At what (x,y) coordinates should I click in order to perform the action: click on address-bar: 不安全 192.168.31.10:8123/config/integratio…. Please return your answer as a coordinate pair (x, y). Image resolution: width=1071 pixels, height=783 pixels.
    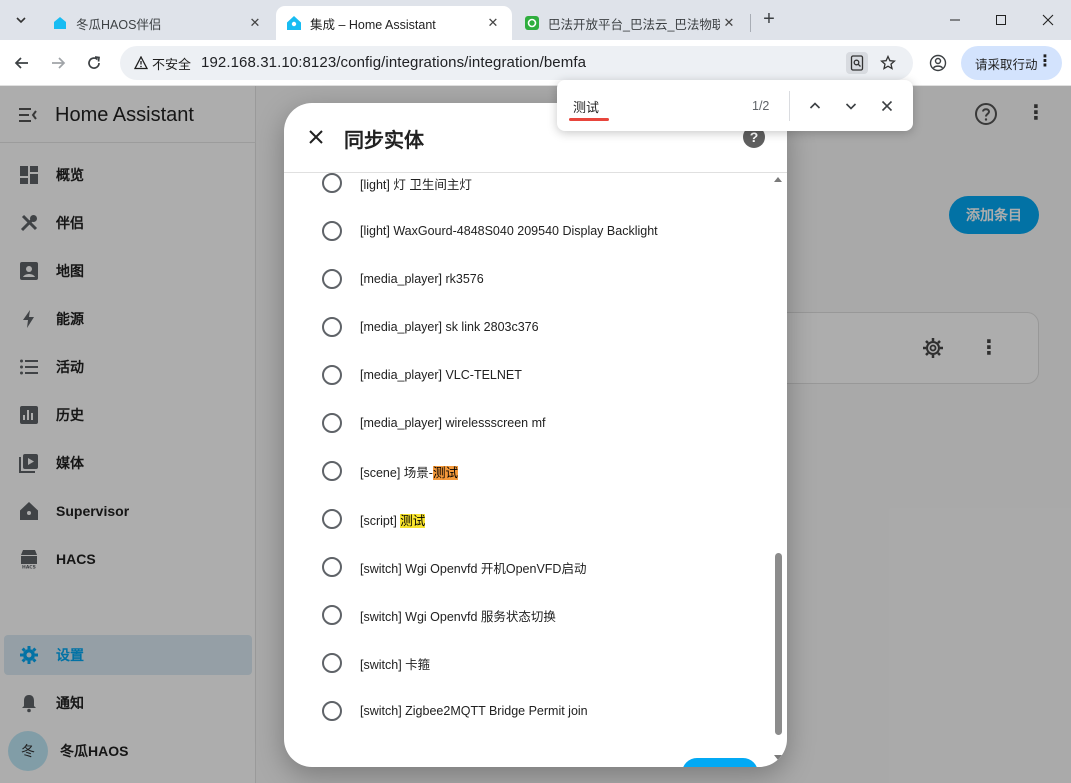
    Looking at the image, I should click on (516, 63).